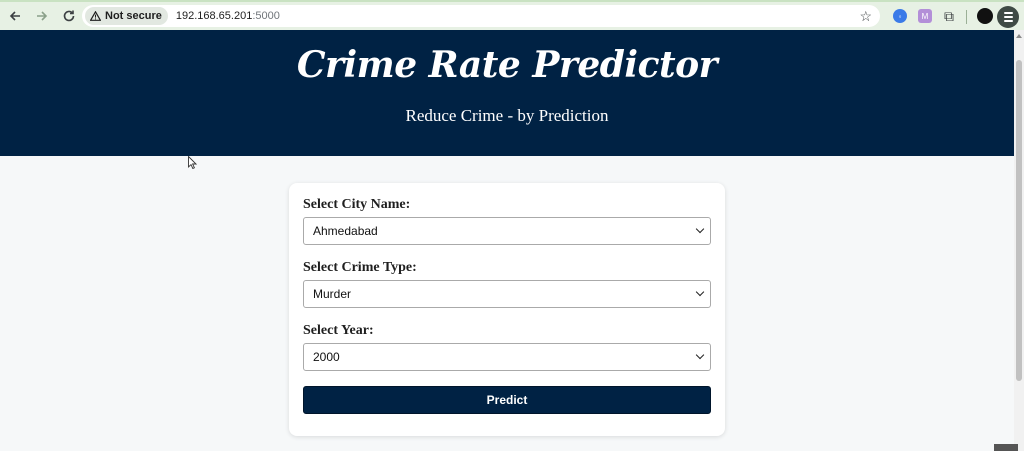 The width and height of the screenshot is (1024, 451). I want to click on vertical-scrollbar, so click(1019, 240).